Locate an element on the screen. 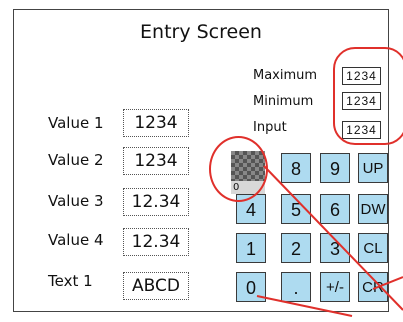 The width and height of the screenshot is (403, 322). key-up: UP is located at coordinates (373, 168).